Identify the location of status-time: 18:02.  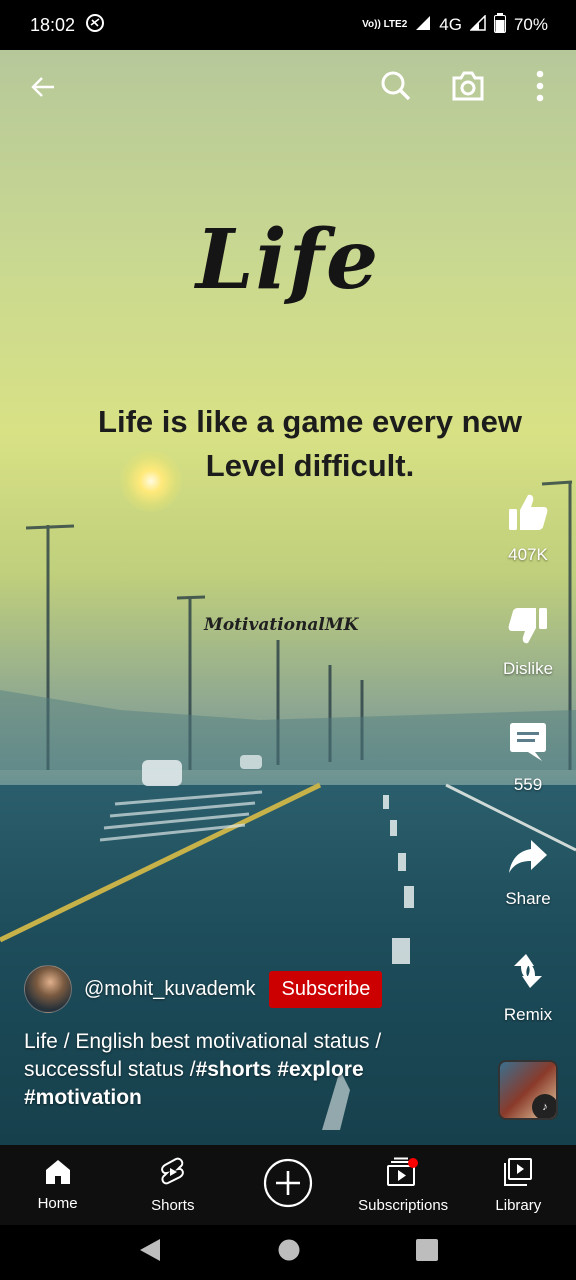
(53, 24).